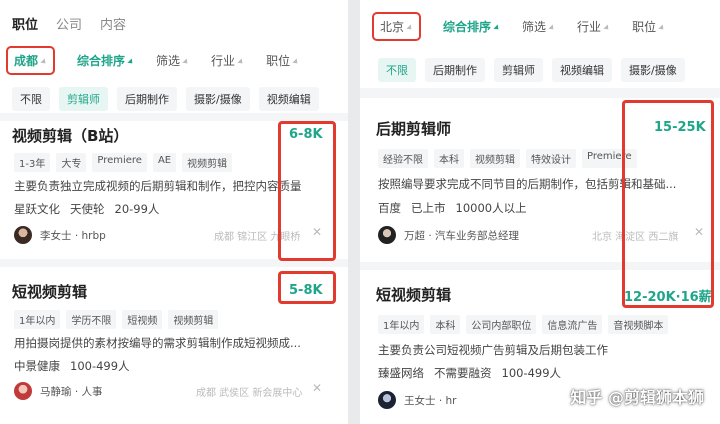 Image resolution: width=720 pixels, height=424 pixels. Describe the element at coordinates (37, 366) in the screenshot. I see `company-name: 中景健康` at that location.